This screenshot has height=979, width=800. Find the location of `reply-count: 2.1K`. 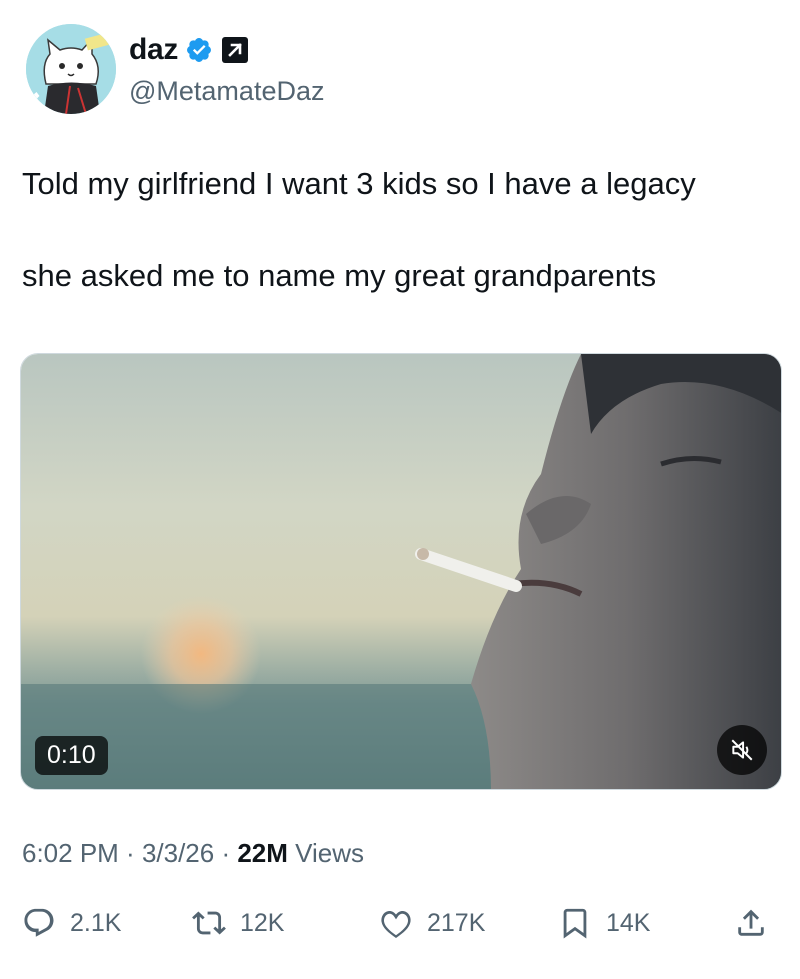

reply-count: 2.1K is located at coordinates (96, 922).